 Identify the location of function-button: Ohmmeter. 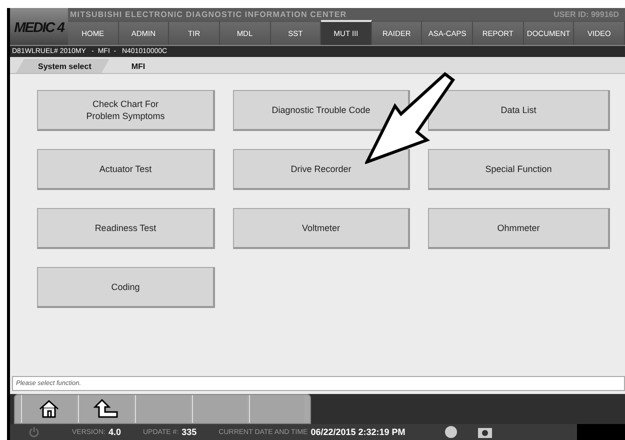
(519, 228).